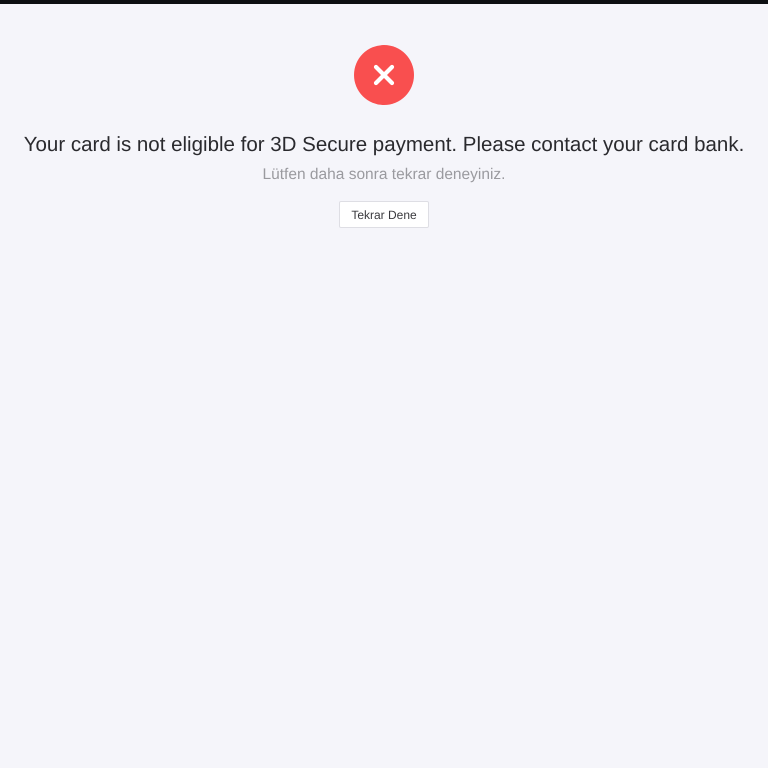  I want to click on error-x-icon, so click(384, 75).